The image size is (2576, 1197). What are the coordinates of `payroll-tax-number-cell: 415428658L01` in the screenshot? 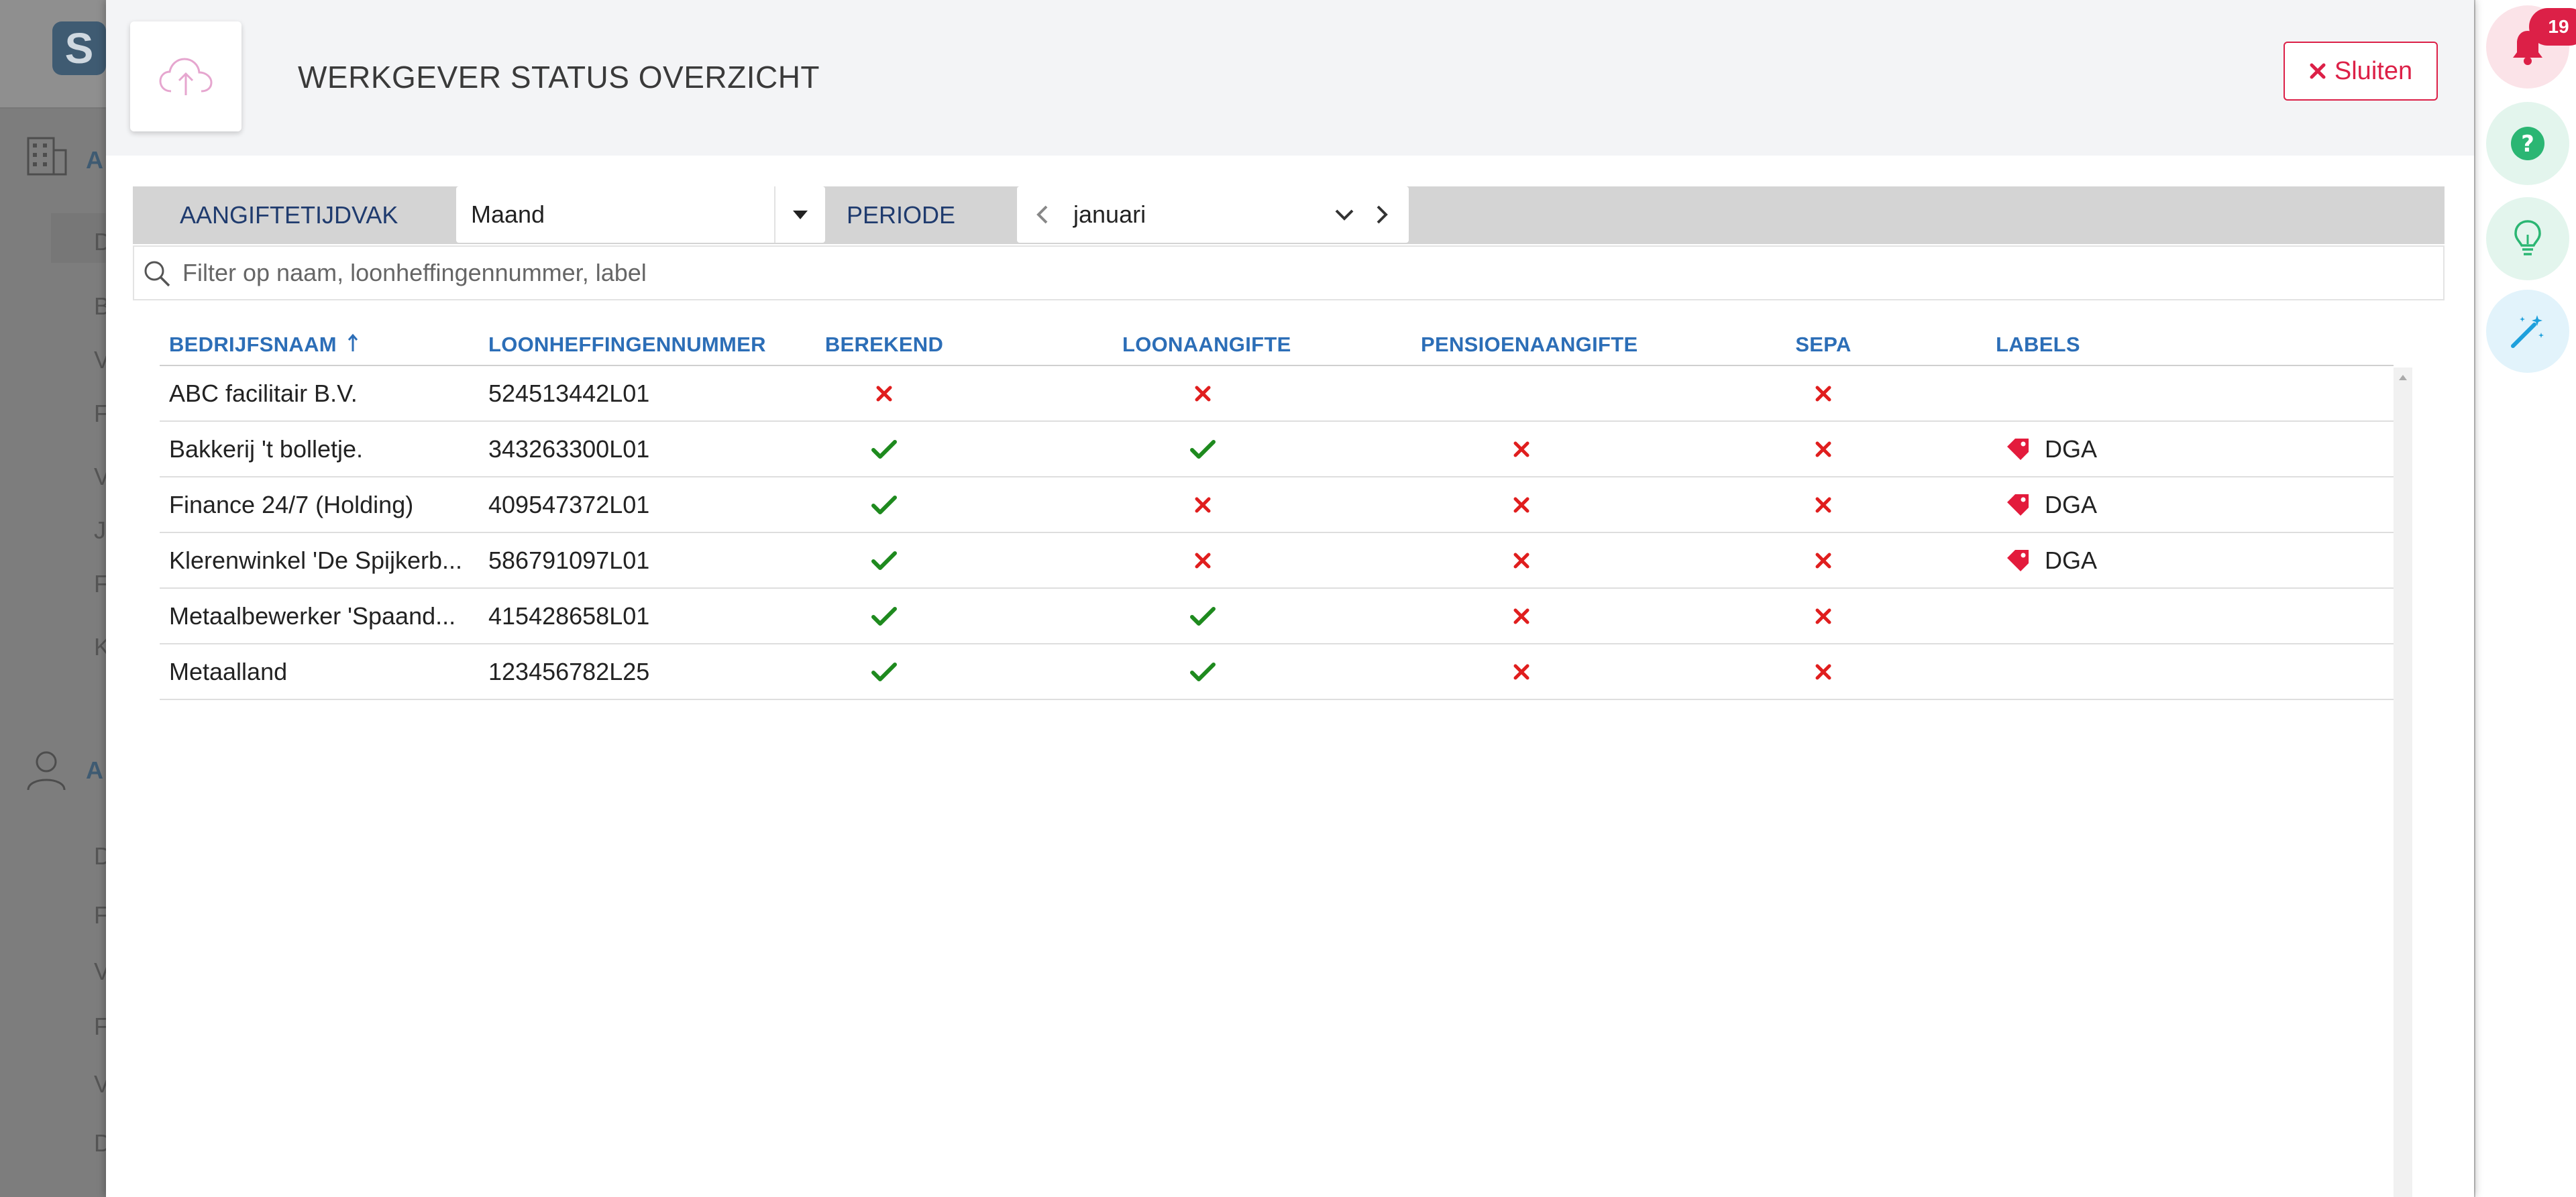 It's located at (569, 616).